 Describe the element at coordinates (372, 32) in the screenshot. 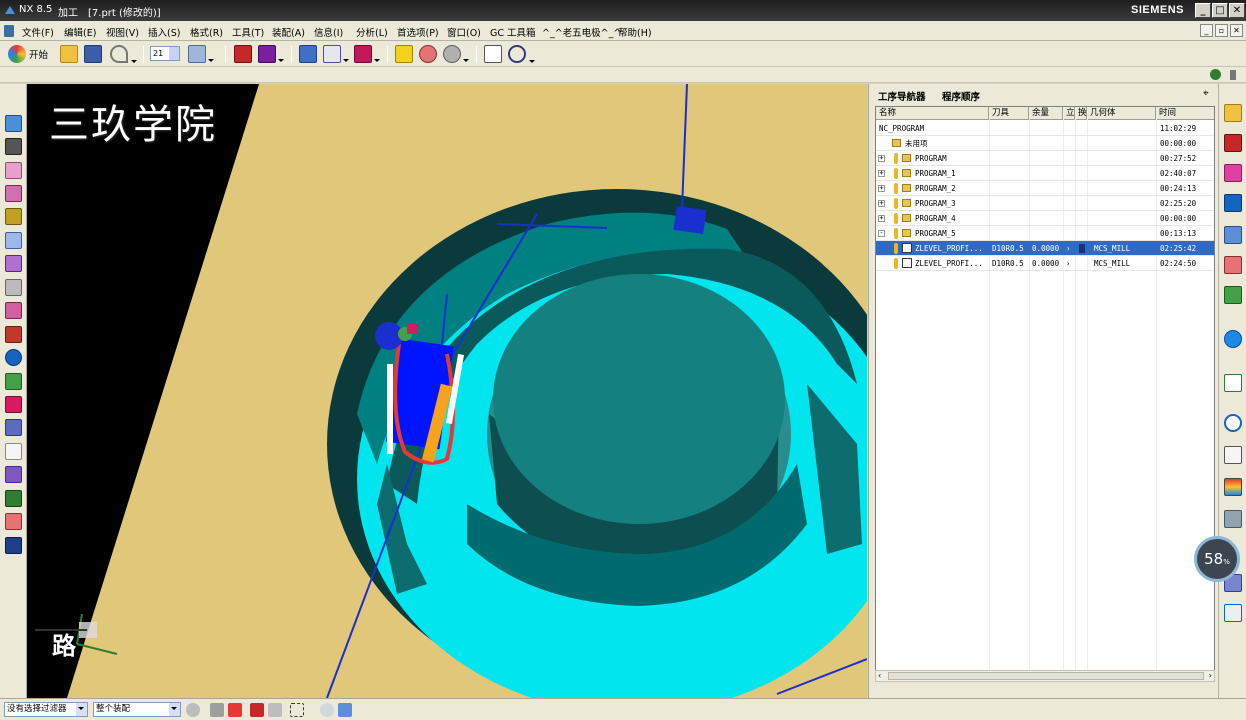

I see `menu-analysis: 分析(L)` at that location.